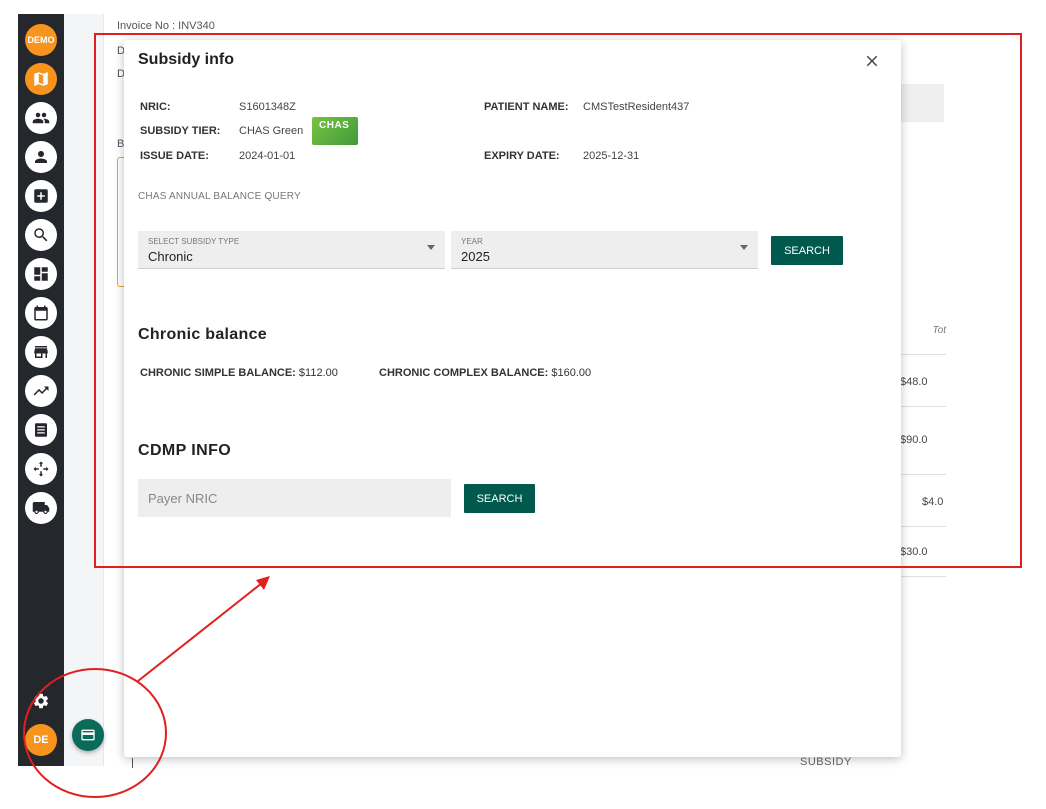 The image size is (1046, 809). I want to click on truck-icon, so click(41, 508).